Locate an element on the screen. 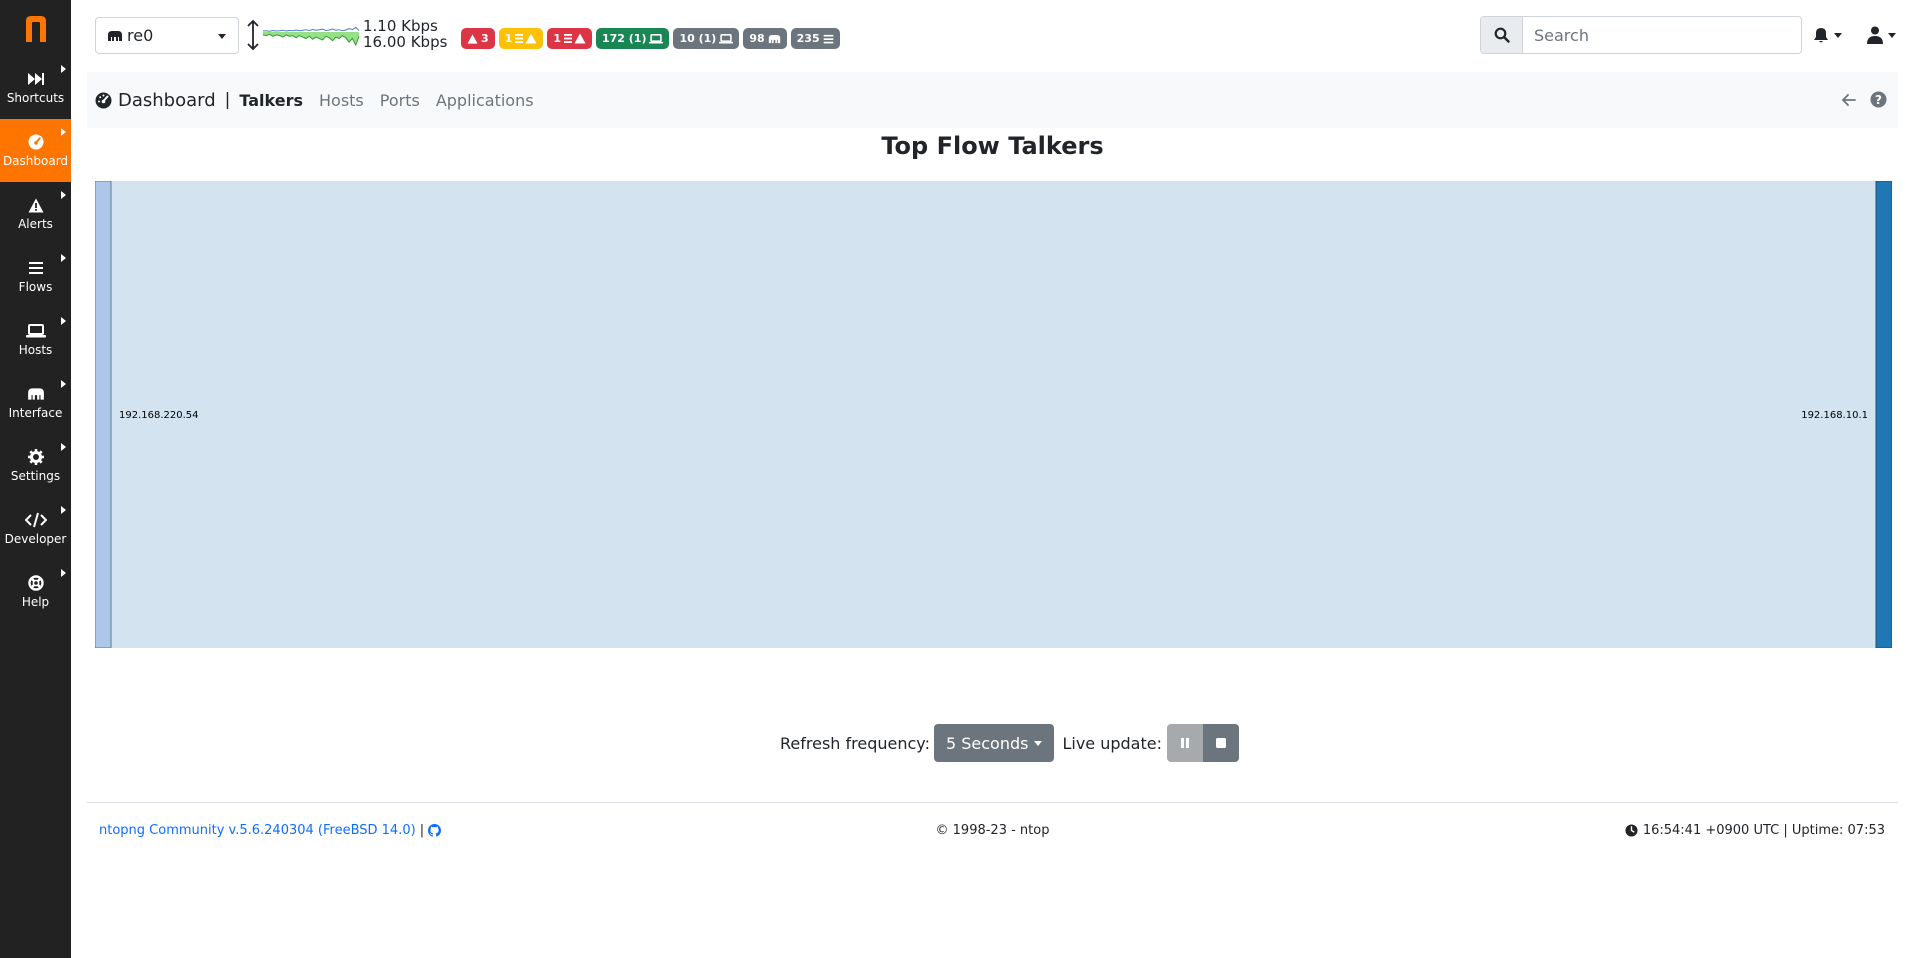  chart-title: Top Flow Talkers is located at coordinates (992, 146).